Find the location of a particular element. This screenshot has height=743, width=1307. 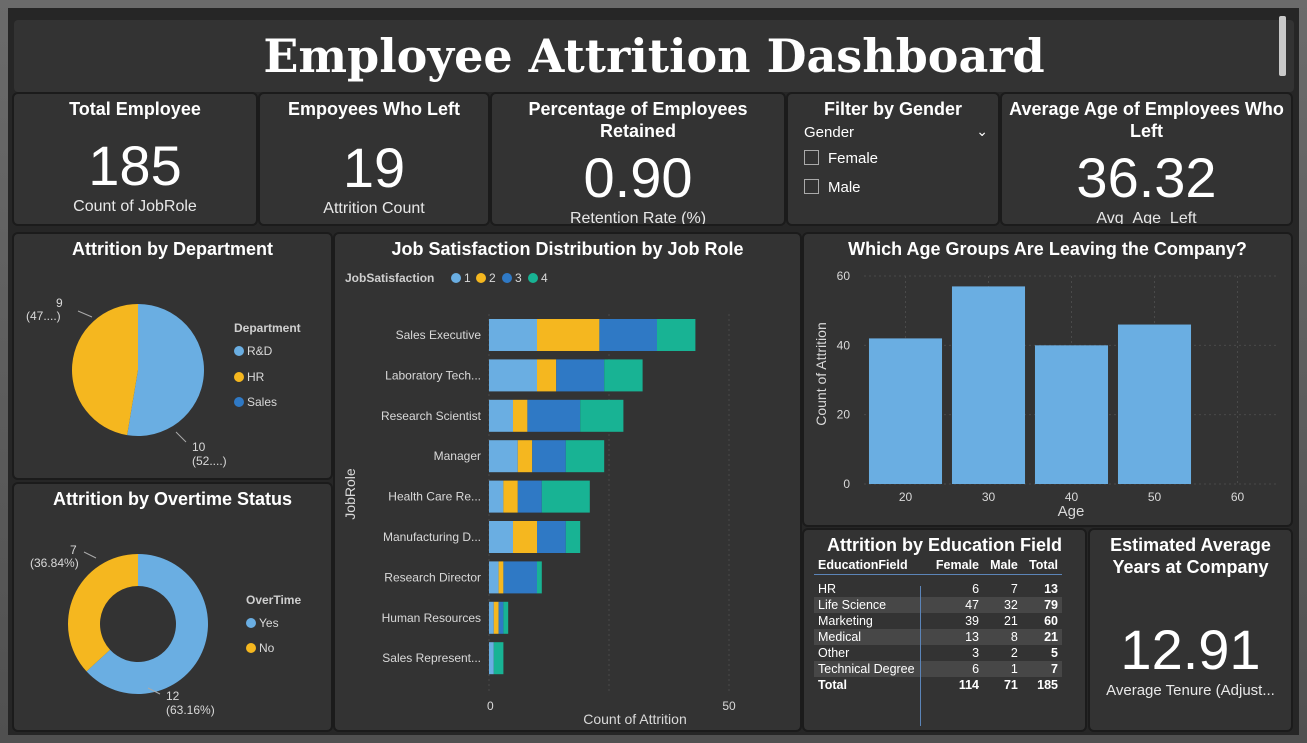

filter-title: Filter by Gender is located at coordinates (893, 109).